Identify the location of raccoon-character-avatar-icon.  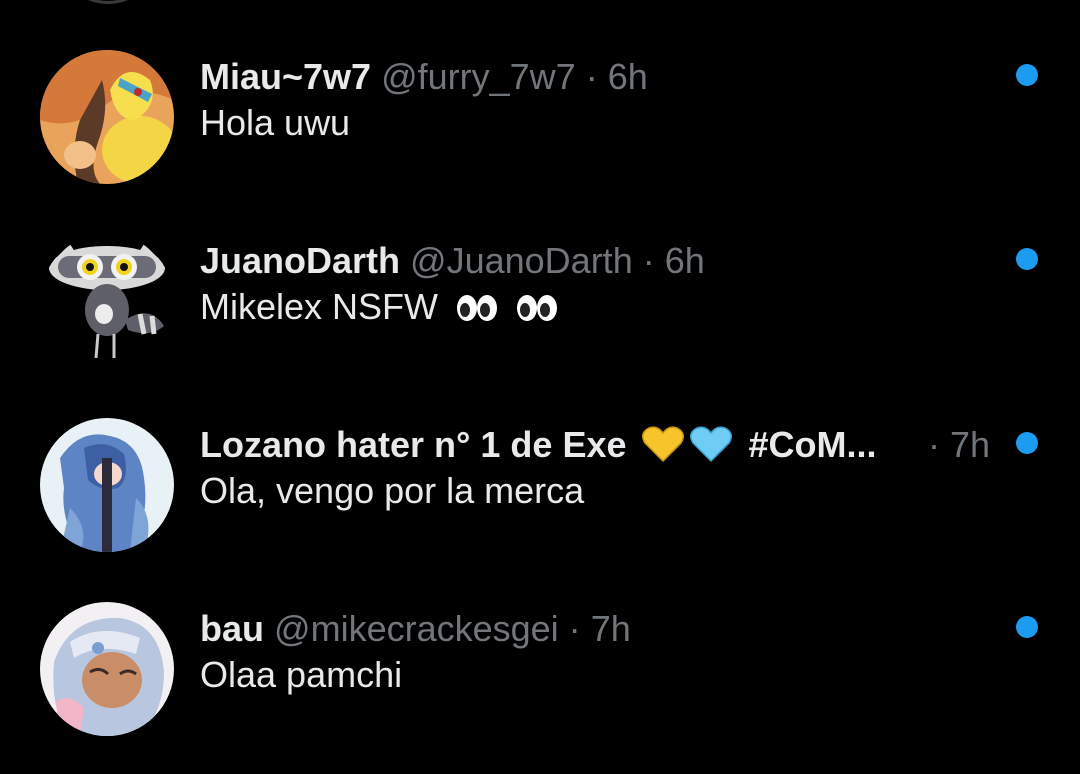
(107, 301).